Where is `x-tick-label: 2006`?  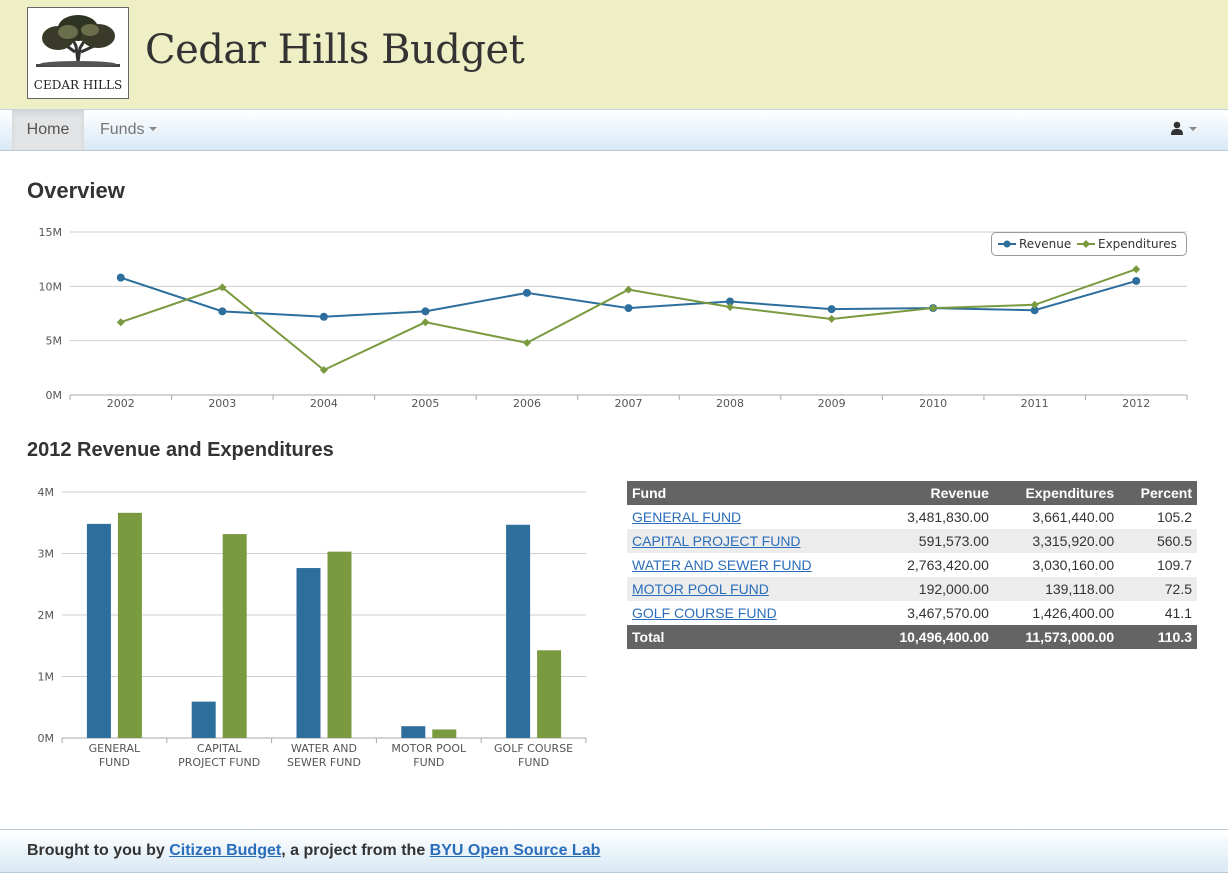 x-tick-label: 2006 is located at coordinates (527, 403).